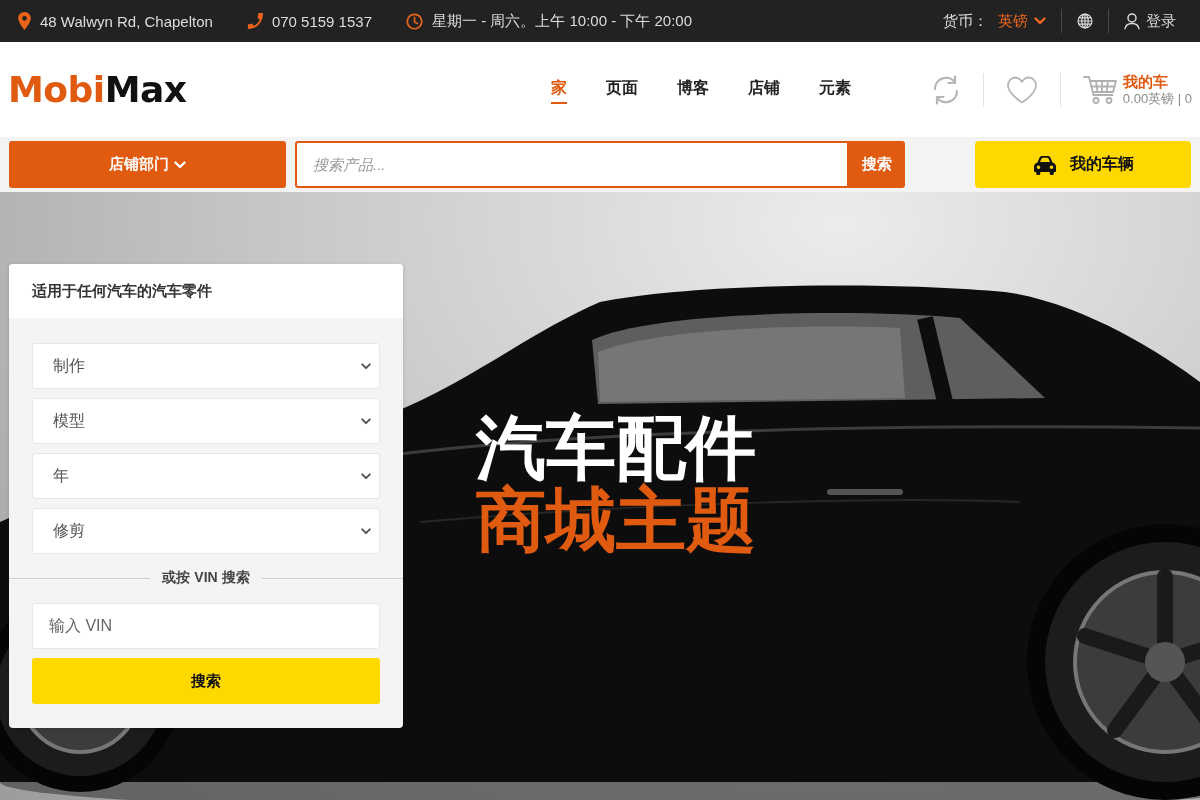 This screenshot has width=1200, height=800. What do you see at coordinates (24, 21) in the screenshot?
I see `location-pin-icon` at bounding box center [24, 21].